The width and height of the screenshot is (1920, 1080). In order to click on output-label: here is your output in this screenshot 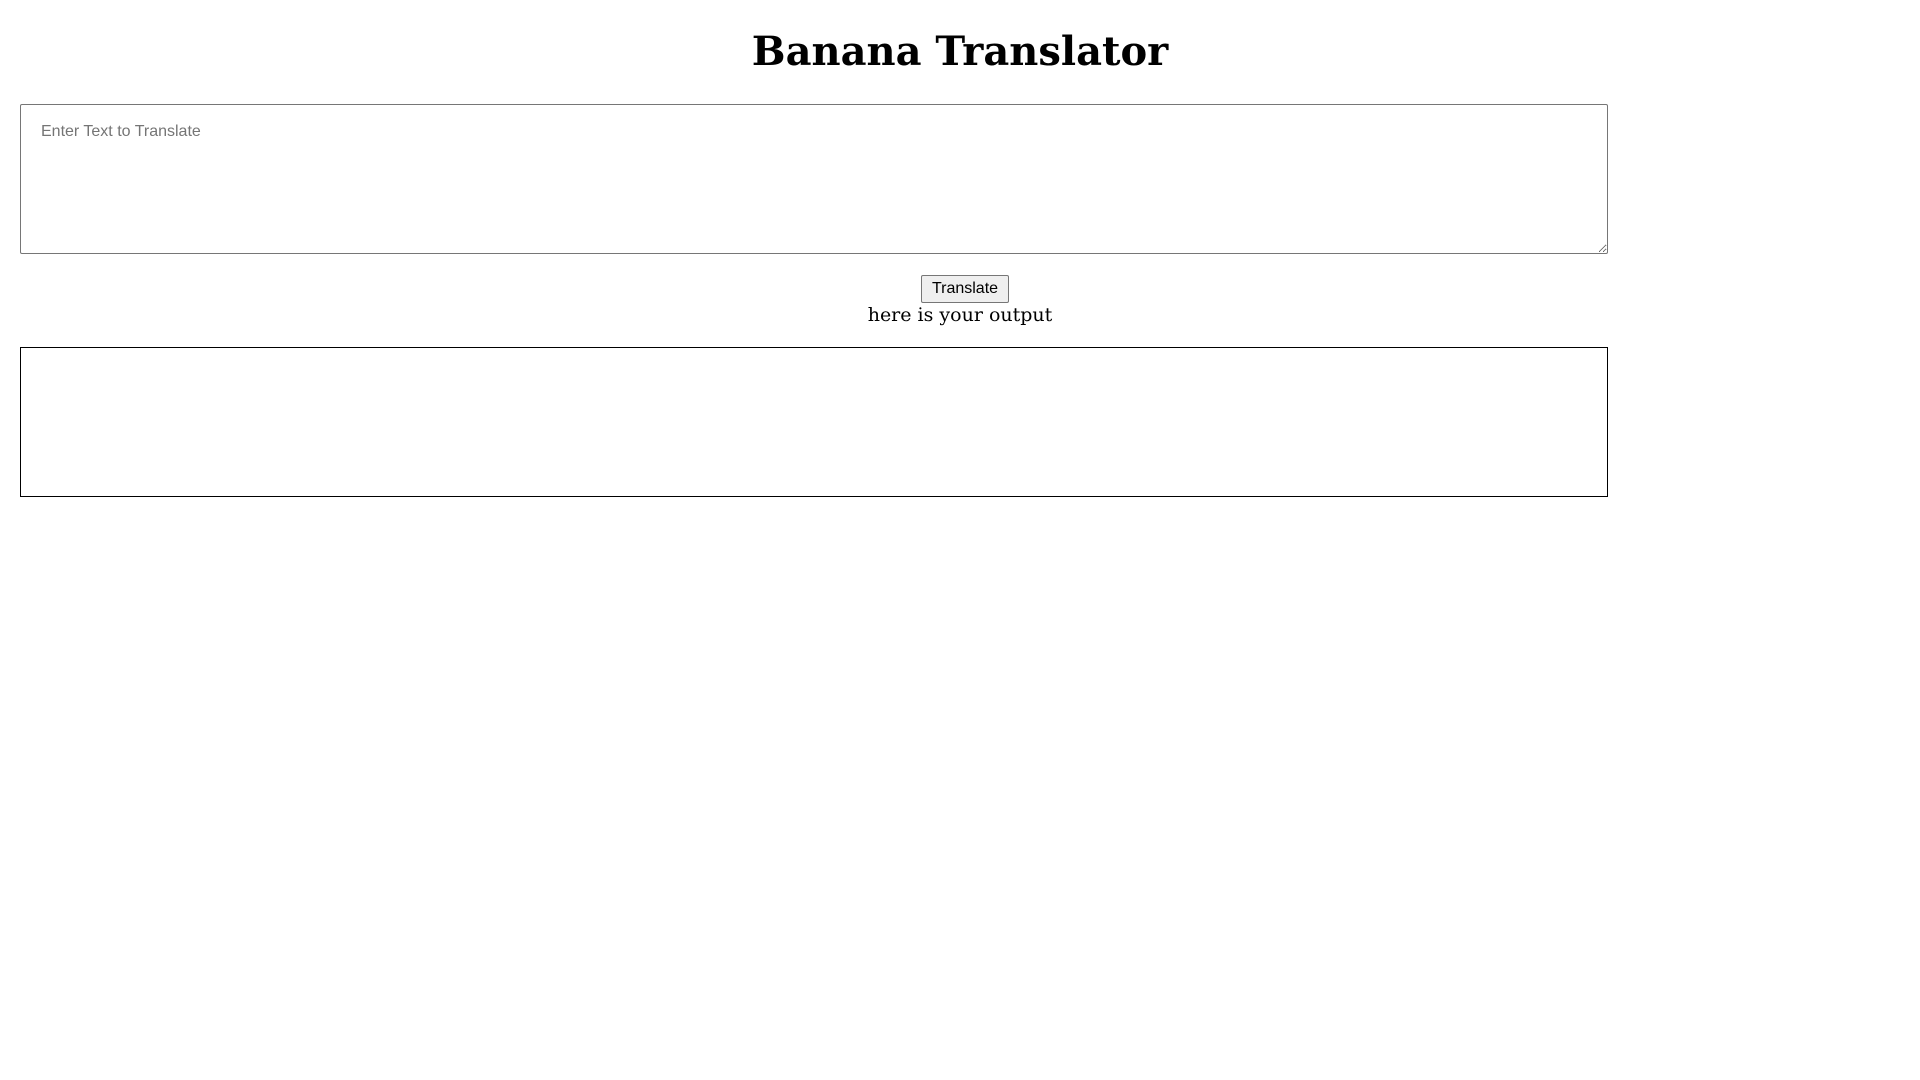, I will do `click(960, 315)`.